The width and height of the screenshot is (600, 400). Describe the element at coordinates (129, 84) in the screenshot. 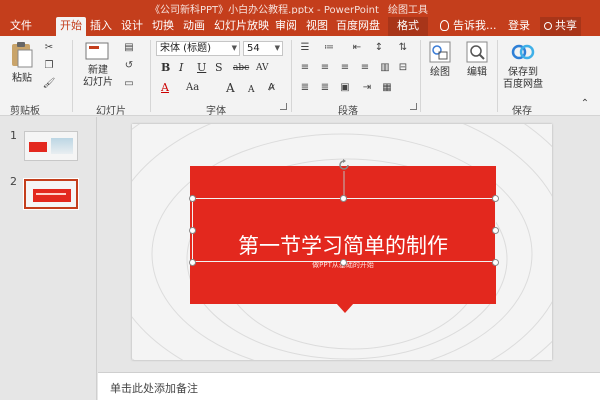

I see `section-icon: ▭` at that location.